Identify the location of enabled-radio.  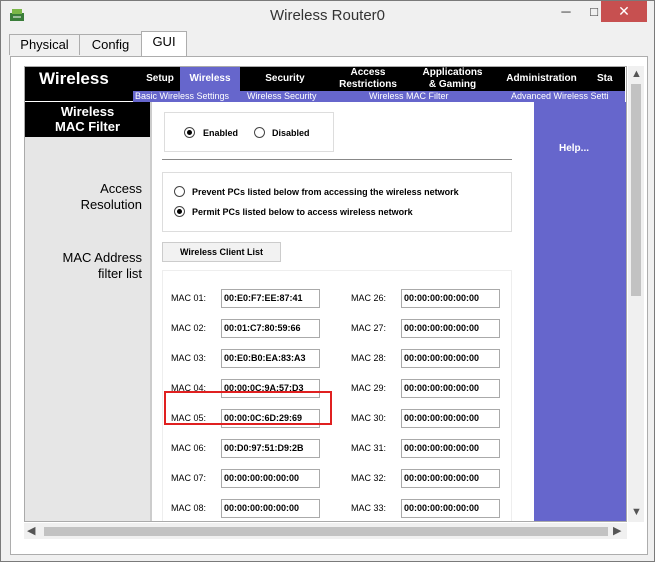
(189, 132).